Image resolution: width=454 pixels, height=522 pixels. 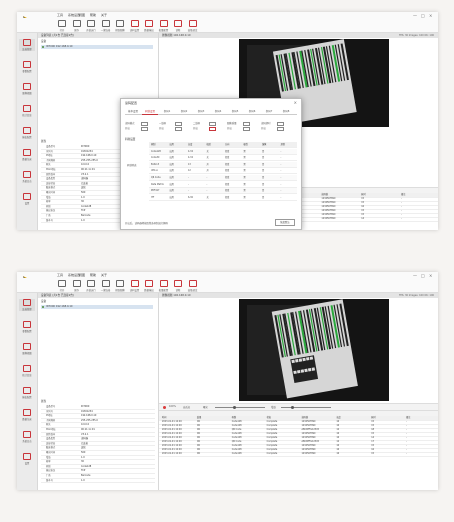 I want to click on codec-row: PDF417 启用 - - 任意 黑 否 -, so click(x=223, y=191).